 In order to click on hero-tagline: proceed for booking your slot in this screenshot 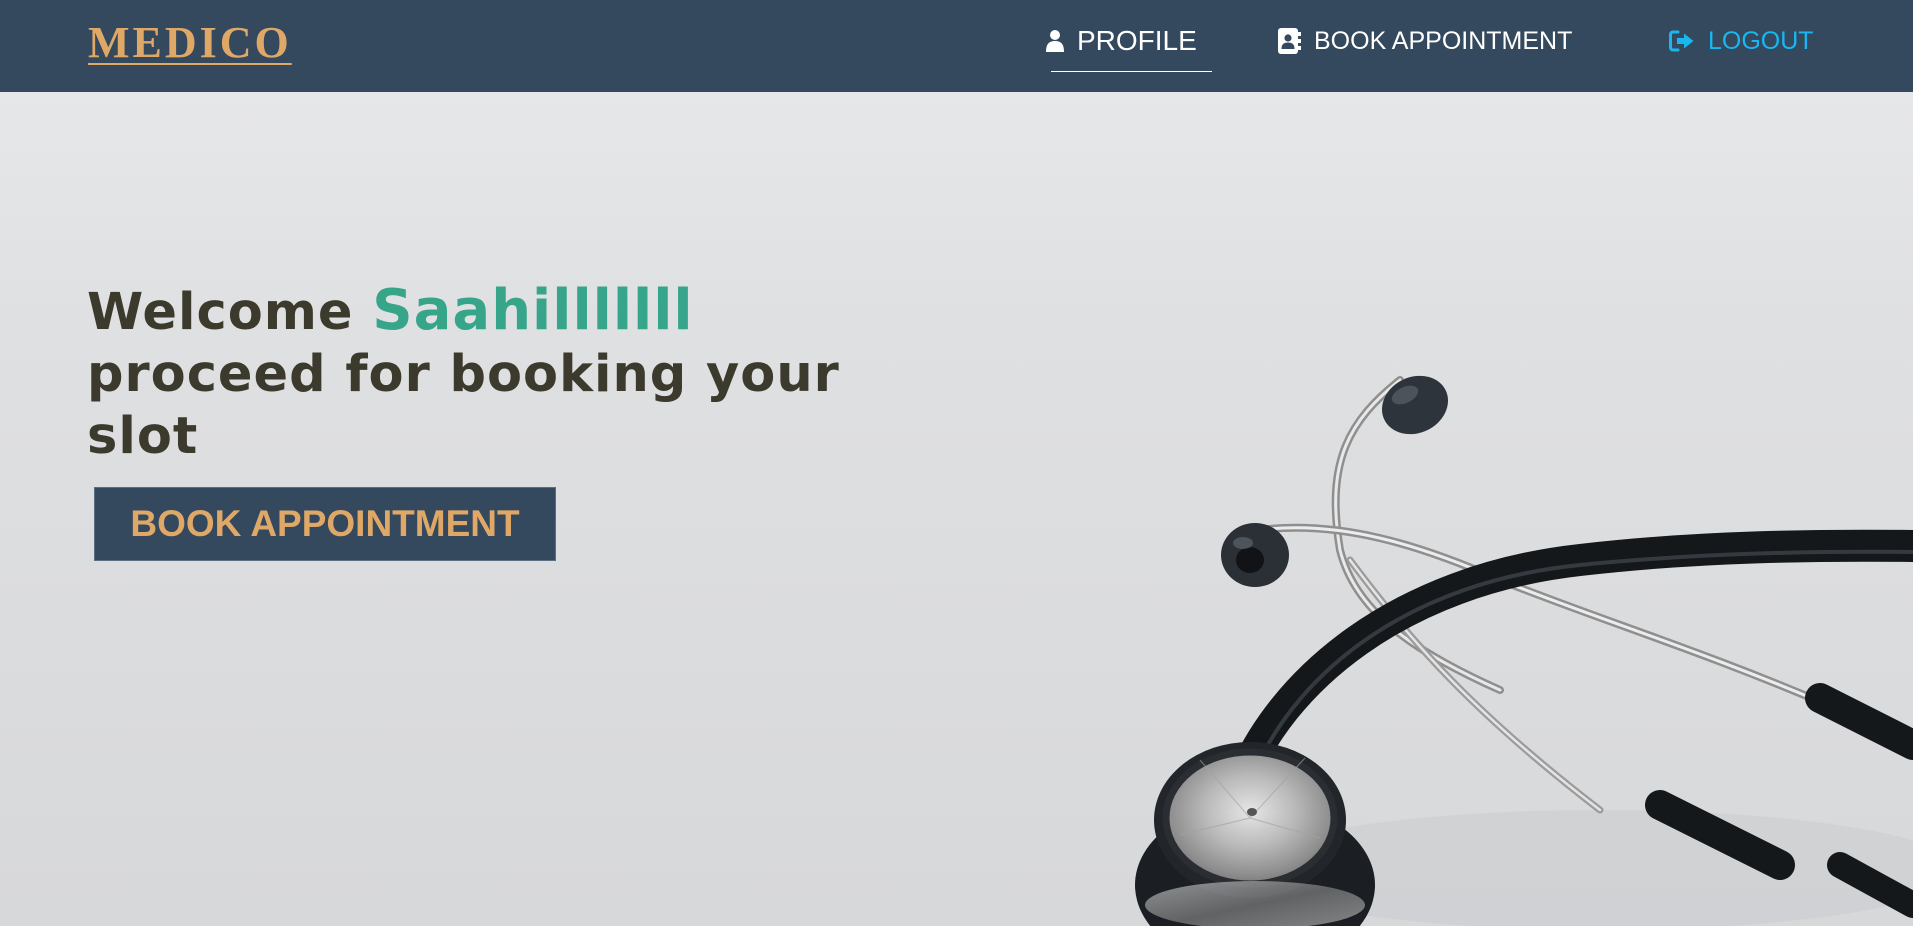, I will do `click(463, 405)`.